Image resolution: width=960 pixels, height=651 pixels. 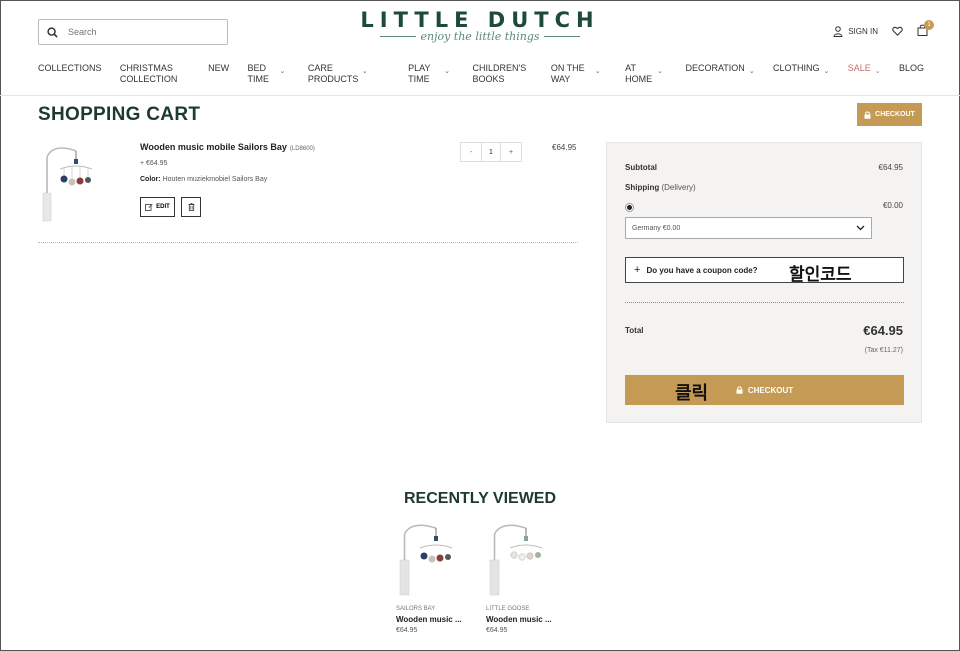 I want to click on nav-clothing: CLOTHING ⌄, so click(x=801, y=74).